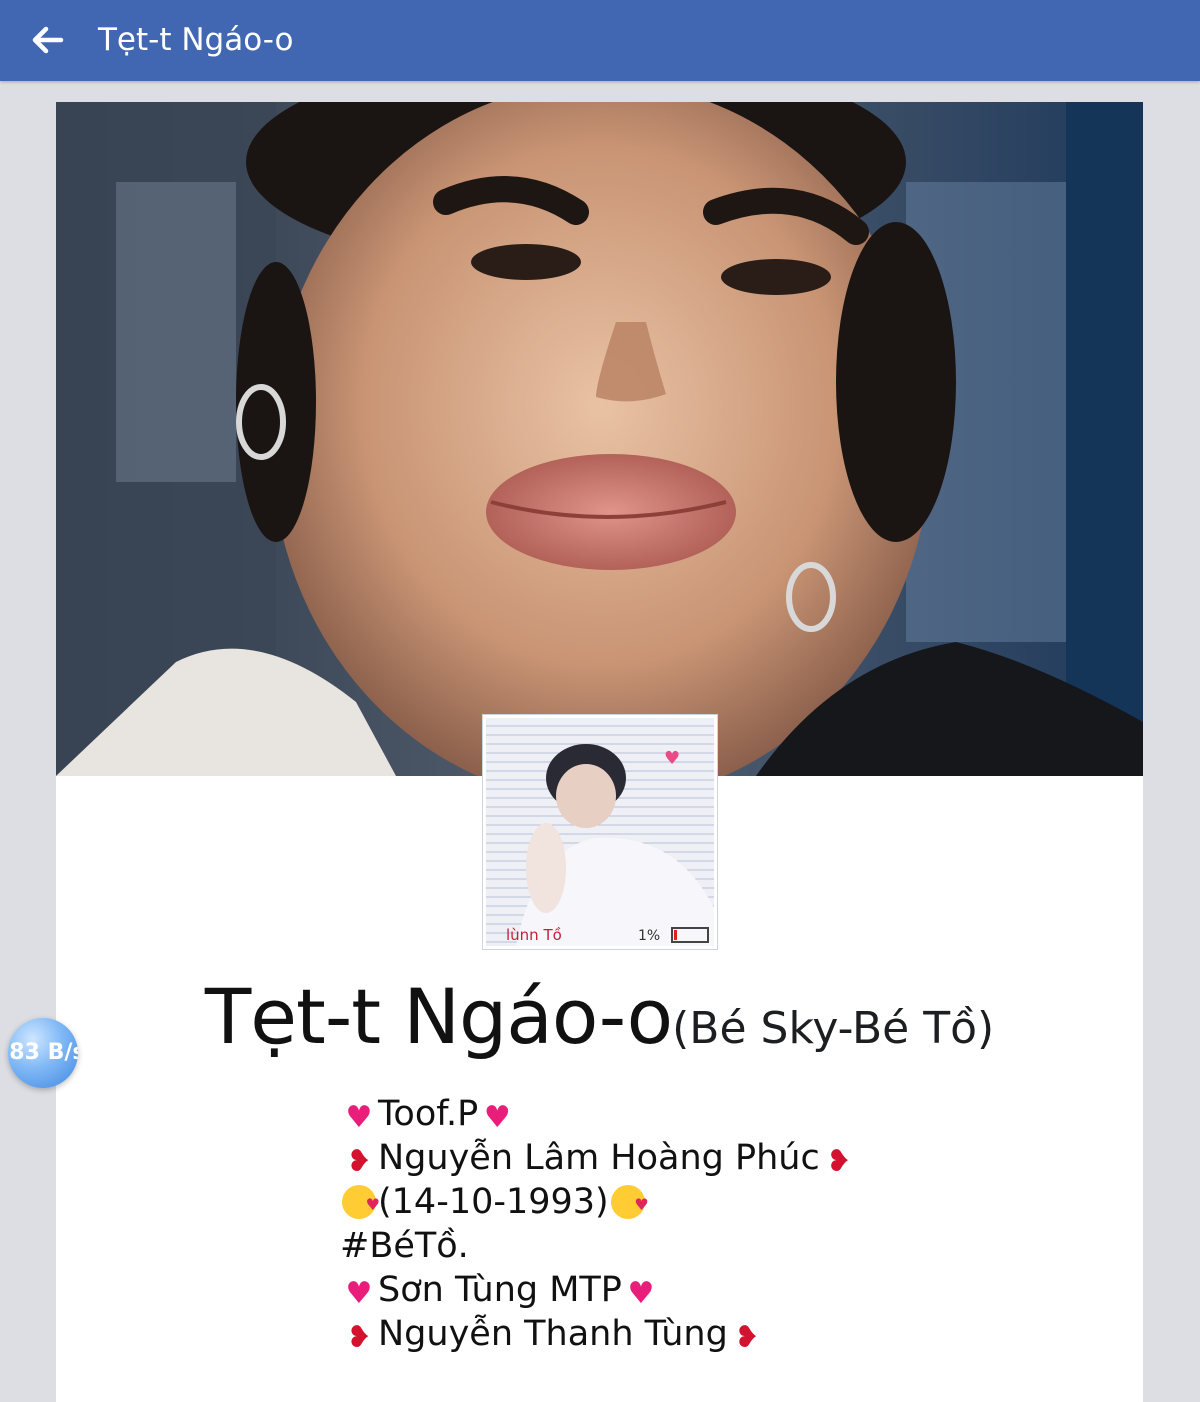 The image size is (1200, 1402). I want to click on network-speed-bubble: 283 B/s, so click(43, 1053).